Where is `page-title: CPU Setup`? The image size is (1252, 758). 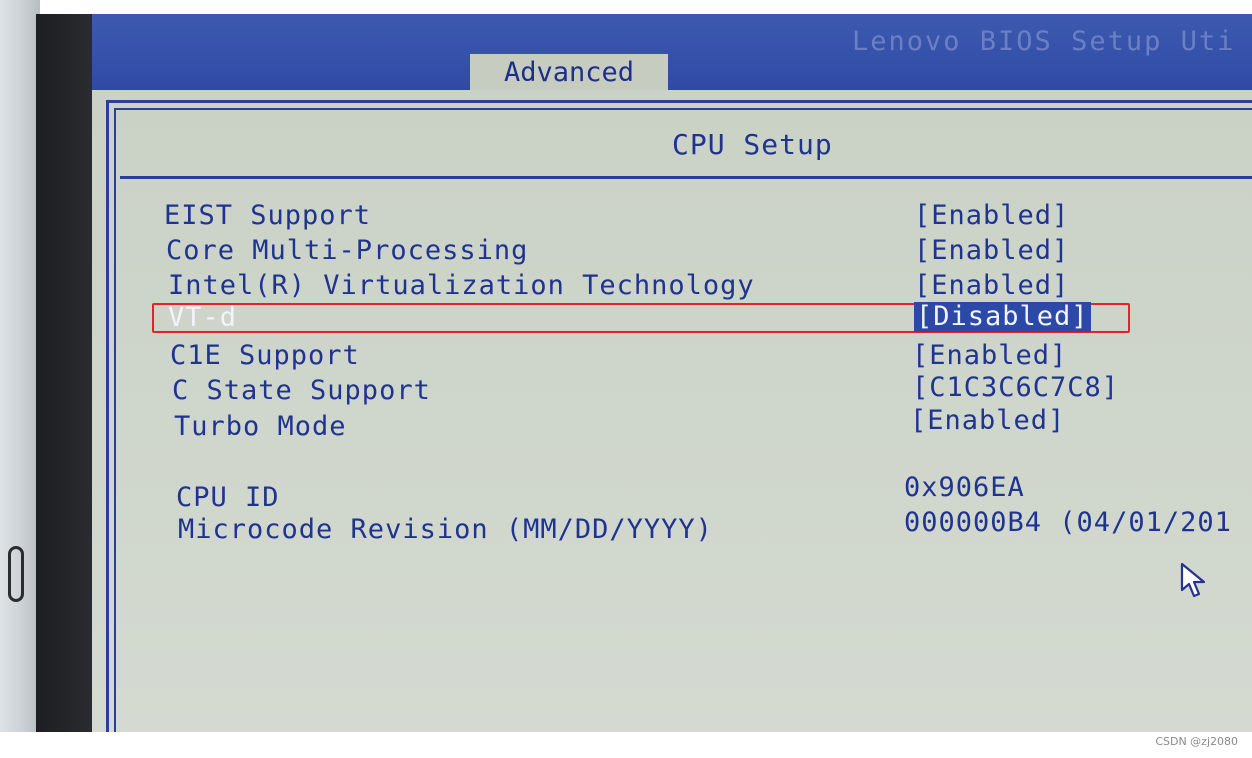 page-title: CPU Setup is located at coordinates (752, 144).